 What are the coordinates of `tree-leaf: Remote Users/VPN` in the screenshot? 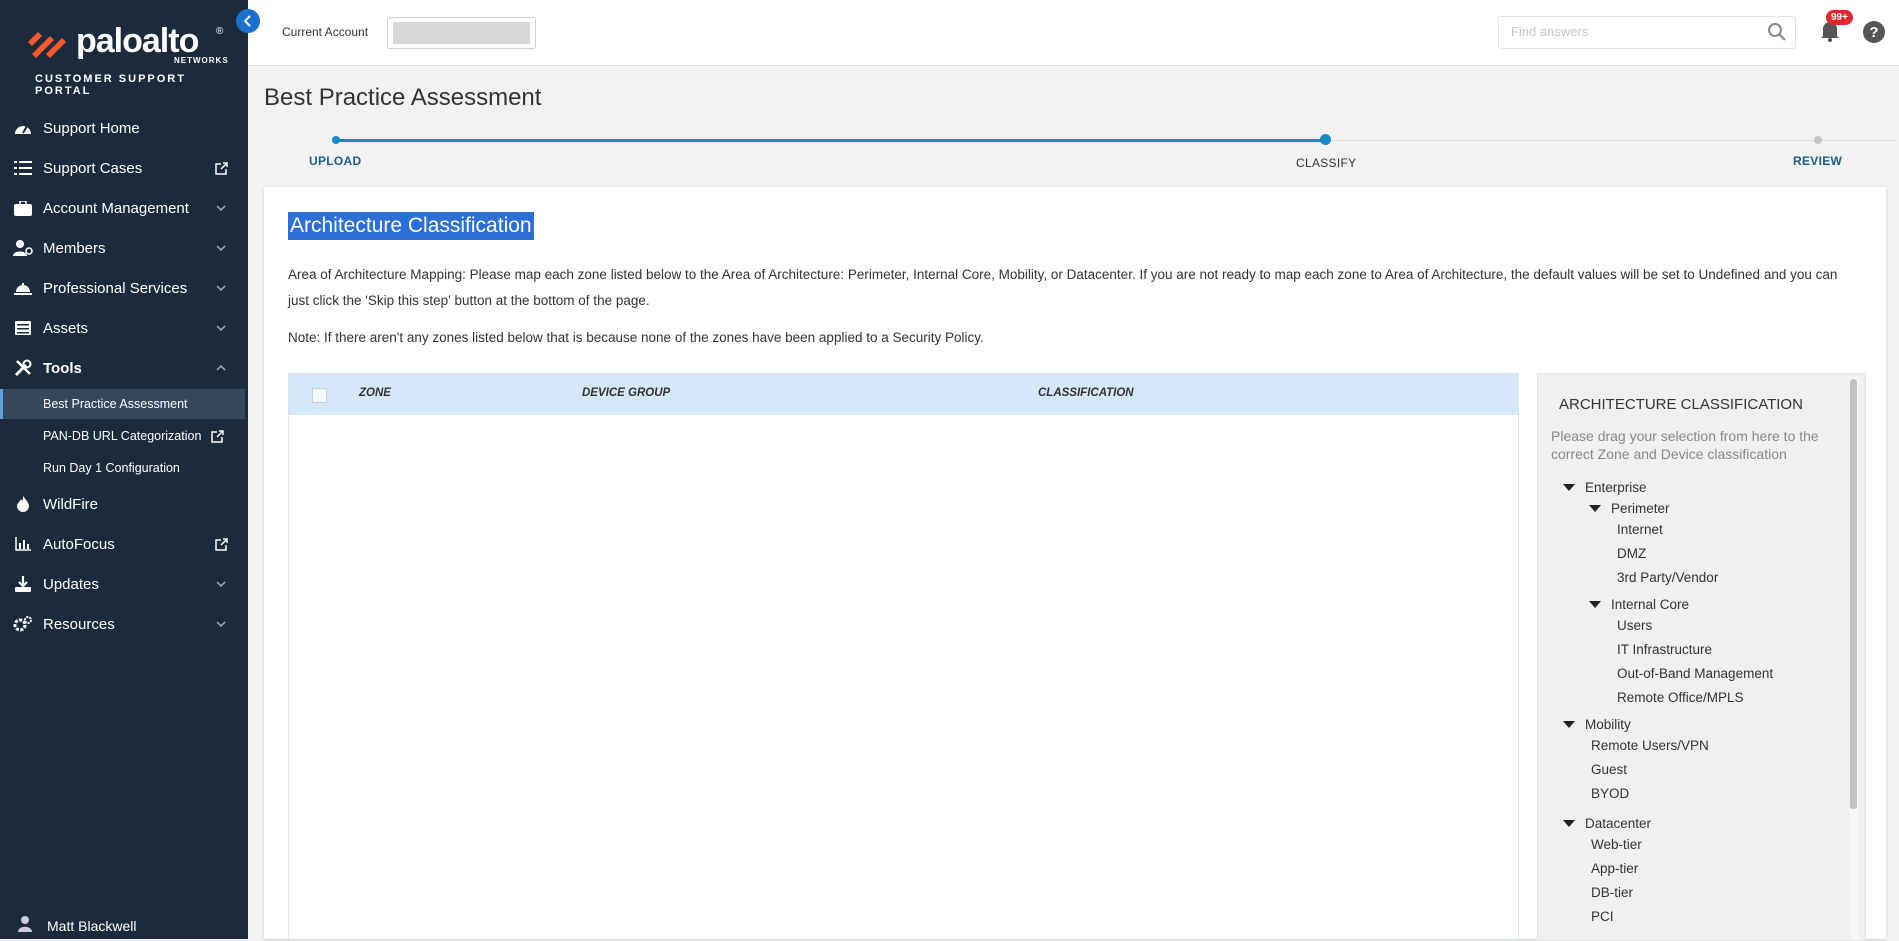 It's located at (1650, 745).